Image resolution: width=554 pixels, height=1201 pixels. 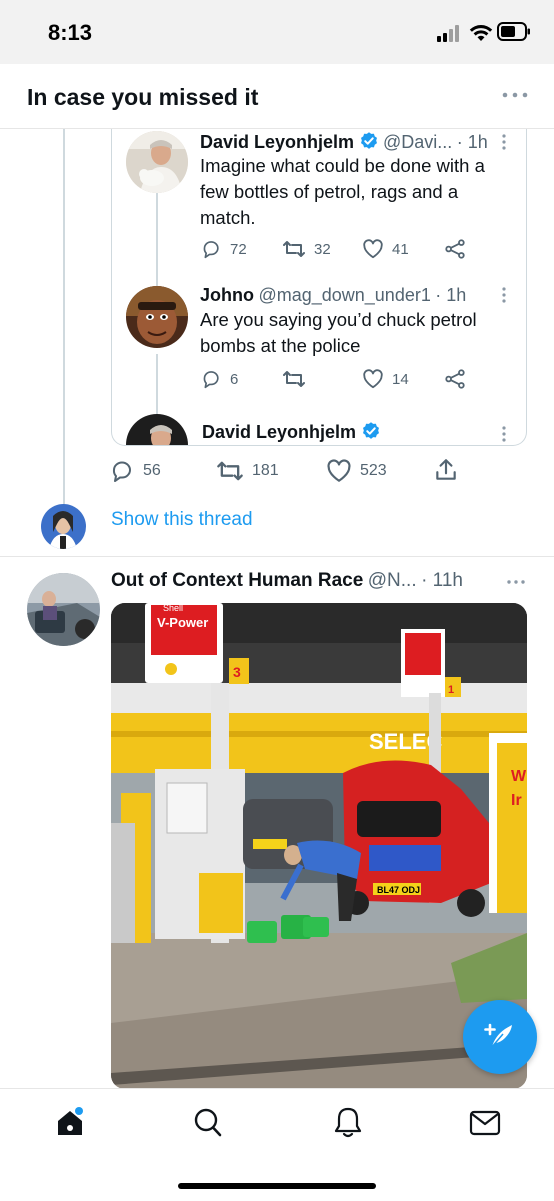 What do you see at coordinates (448, 33) in the screenshot?
I see `cellular-signal-icon` at bounding box center [448, 33].